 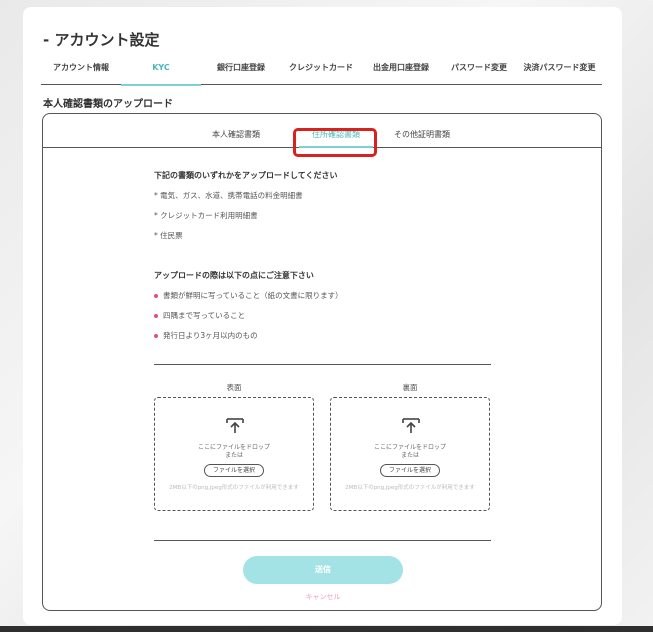 What do you see at coordinates (246, 175) in the screenshot?
I see `documents-heading: 下記の書類のいずれかをアップロードしてください` at bounding box center [246, 175].